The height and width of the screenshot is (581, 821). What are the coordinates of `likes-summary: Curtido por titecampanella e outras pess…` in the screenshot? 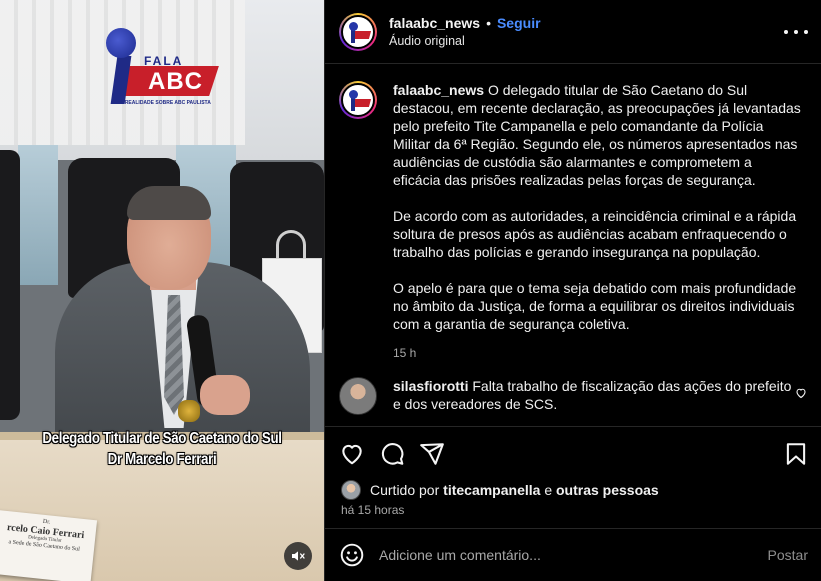 It's located at (500, 490).